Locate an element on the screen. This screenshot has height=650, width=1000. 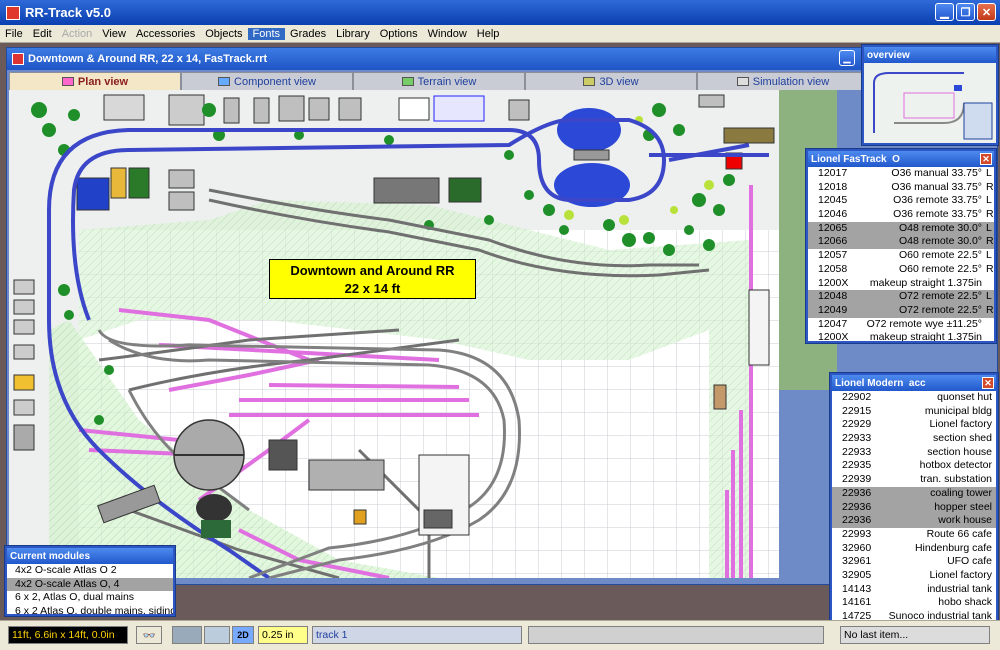
menu-library: Library is located at coordinates (353, 34).